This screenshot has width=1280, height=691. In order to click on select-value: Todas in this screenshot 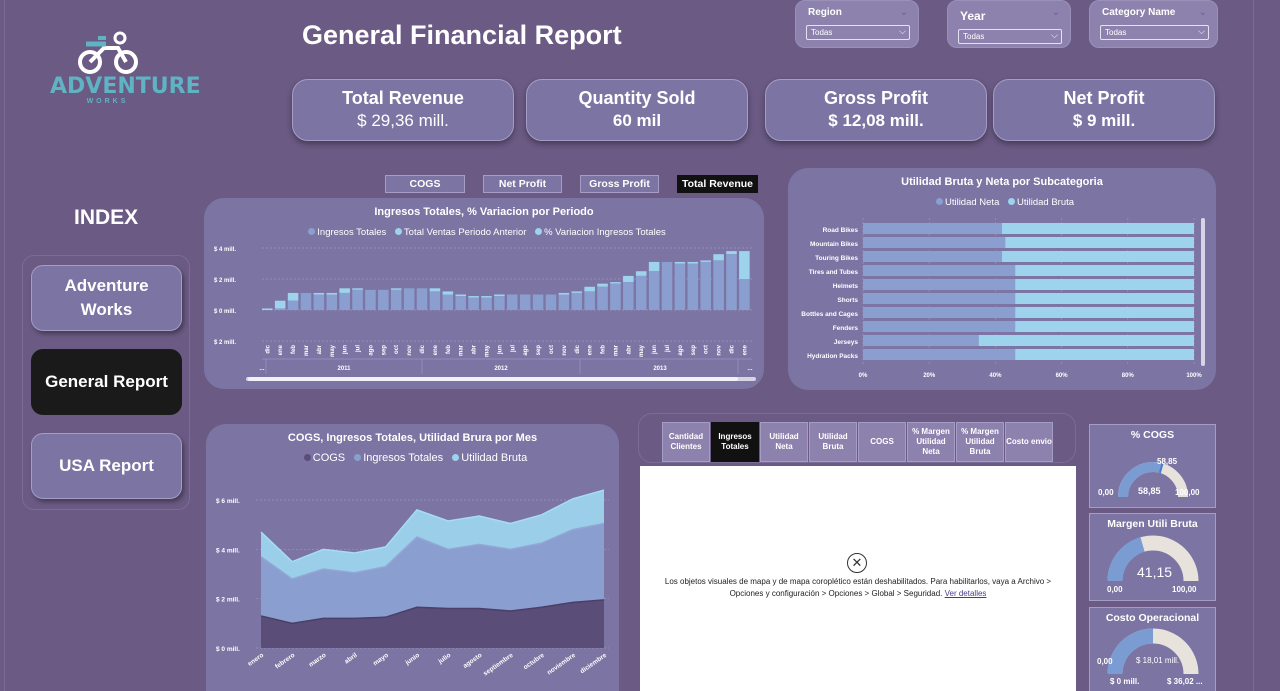, I will do `click(974, 36)`.